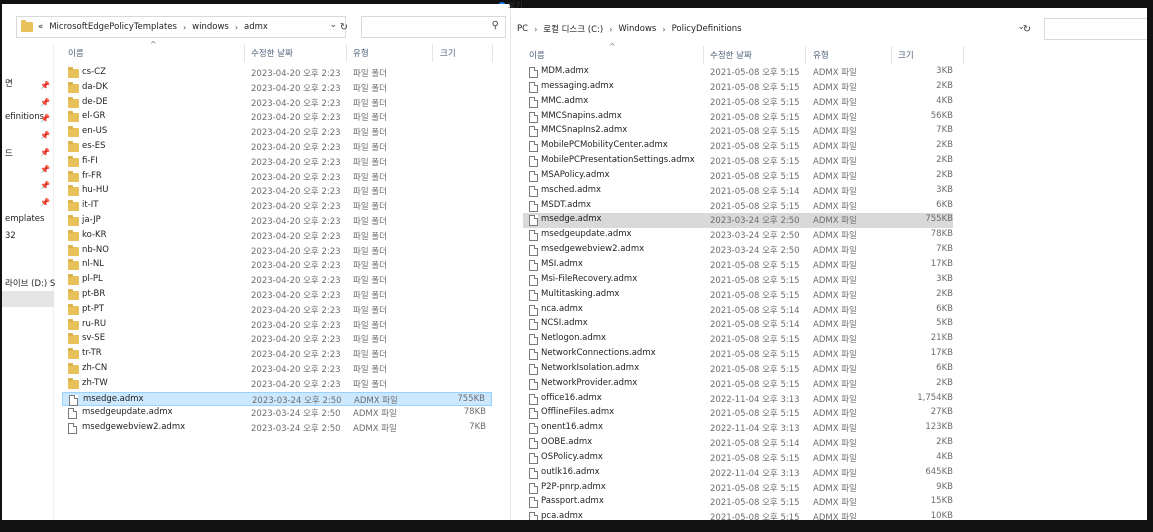 This screenshot has height=532, width=1153. What do you see at coordinates (277, 310) in the screenshot?
I see `file-row: pt-PT 2023-04-20 오후 2:23 파일 폴더` at bounding box center [277, 310].